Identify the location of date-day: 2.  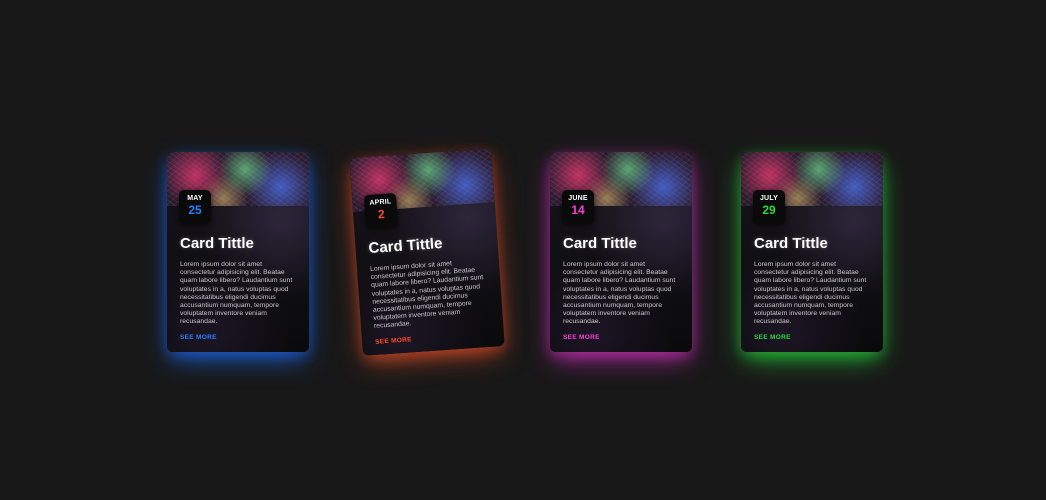
(381, 214).